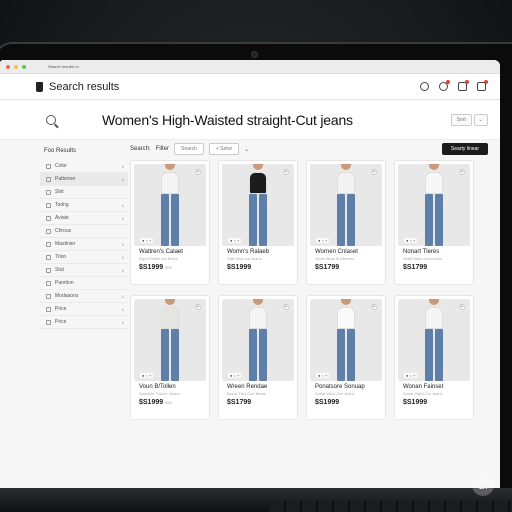 This screenshot has width=512, height=512. Describe the element at coordinates (438, 252) in the screenshot. I see `product-name: Nonart Tleres` at that location.